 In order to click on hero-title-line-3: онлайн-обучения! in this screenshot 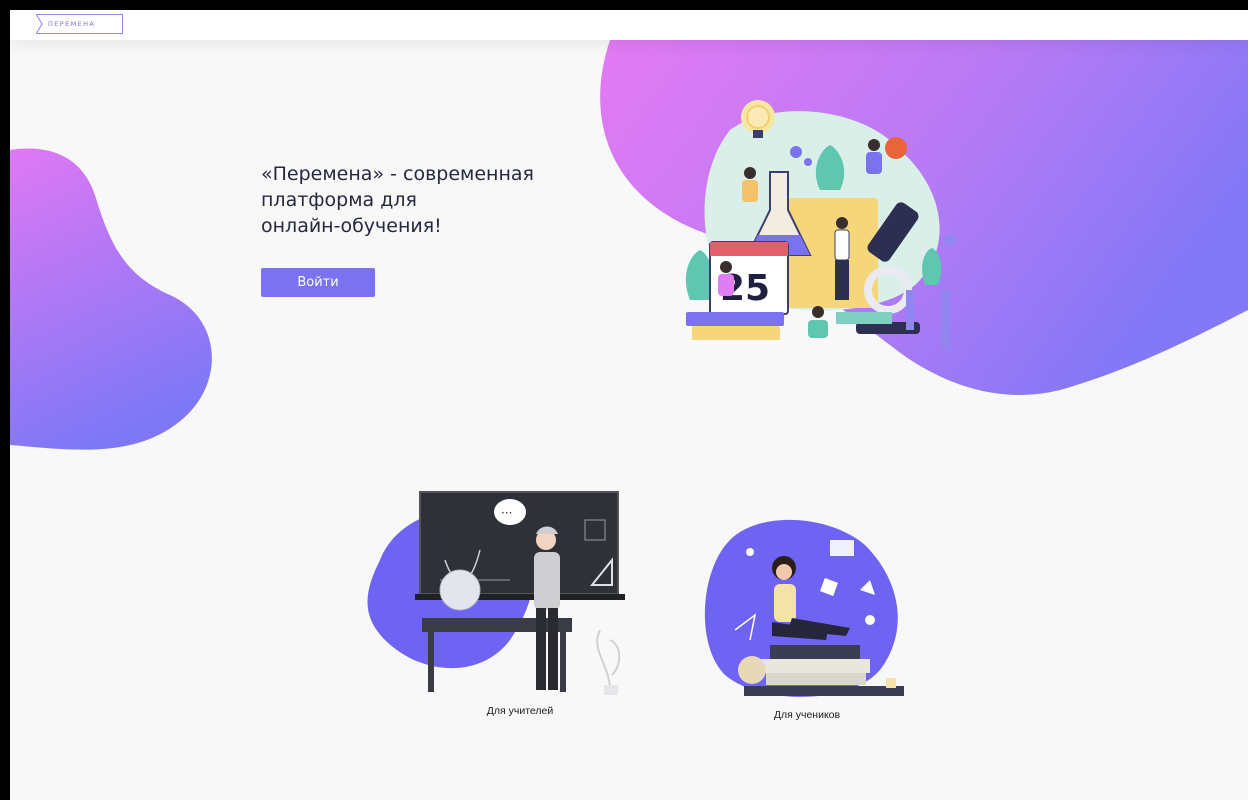, I will do `click(351, 226)`.